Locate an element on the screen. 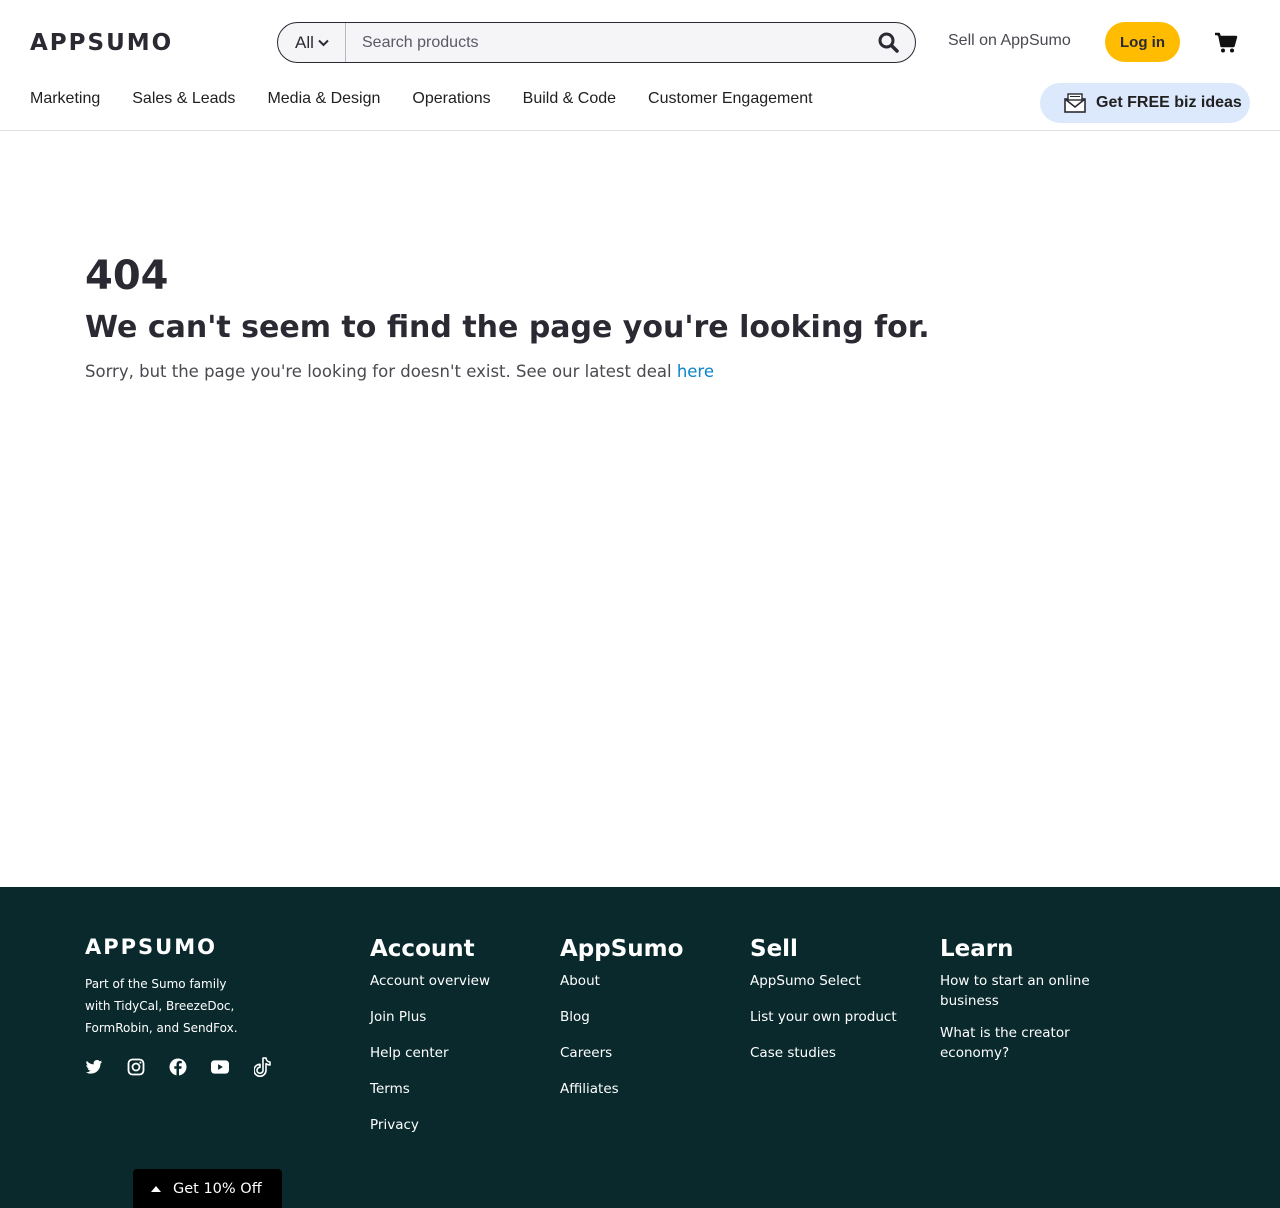 The height and width of the screenshot is (1208, 1280). footer-link-about: About is located at coordinates (645, 981).